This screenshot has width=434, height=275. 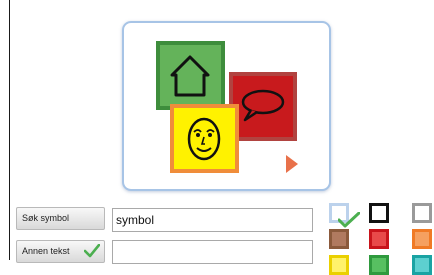 I want to click on speech-symbol-tile, so click(x=263, y=106).